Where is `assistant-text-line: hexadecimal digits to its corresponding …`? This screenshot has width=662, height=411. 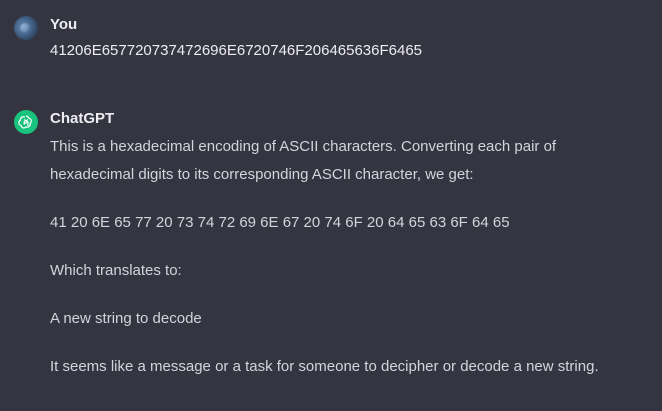
assistant-text-line: hexadecimal digits to its corresponding … is located at coordinates (262, 174).